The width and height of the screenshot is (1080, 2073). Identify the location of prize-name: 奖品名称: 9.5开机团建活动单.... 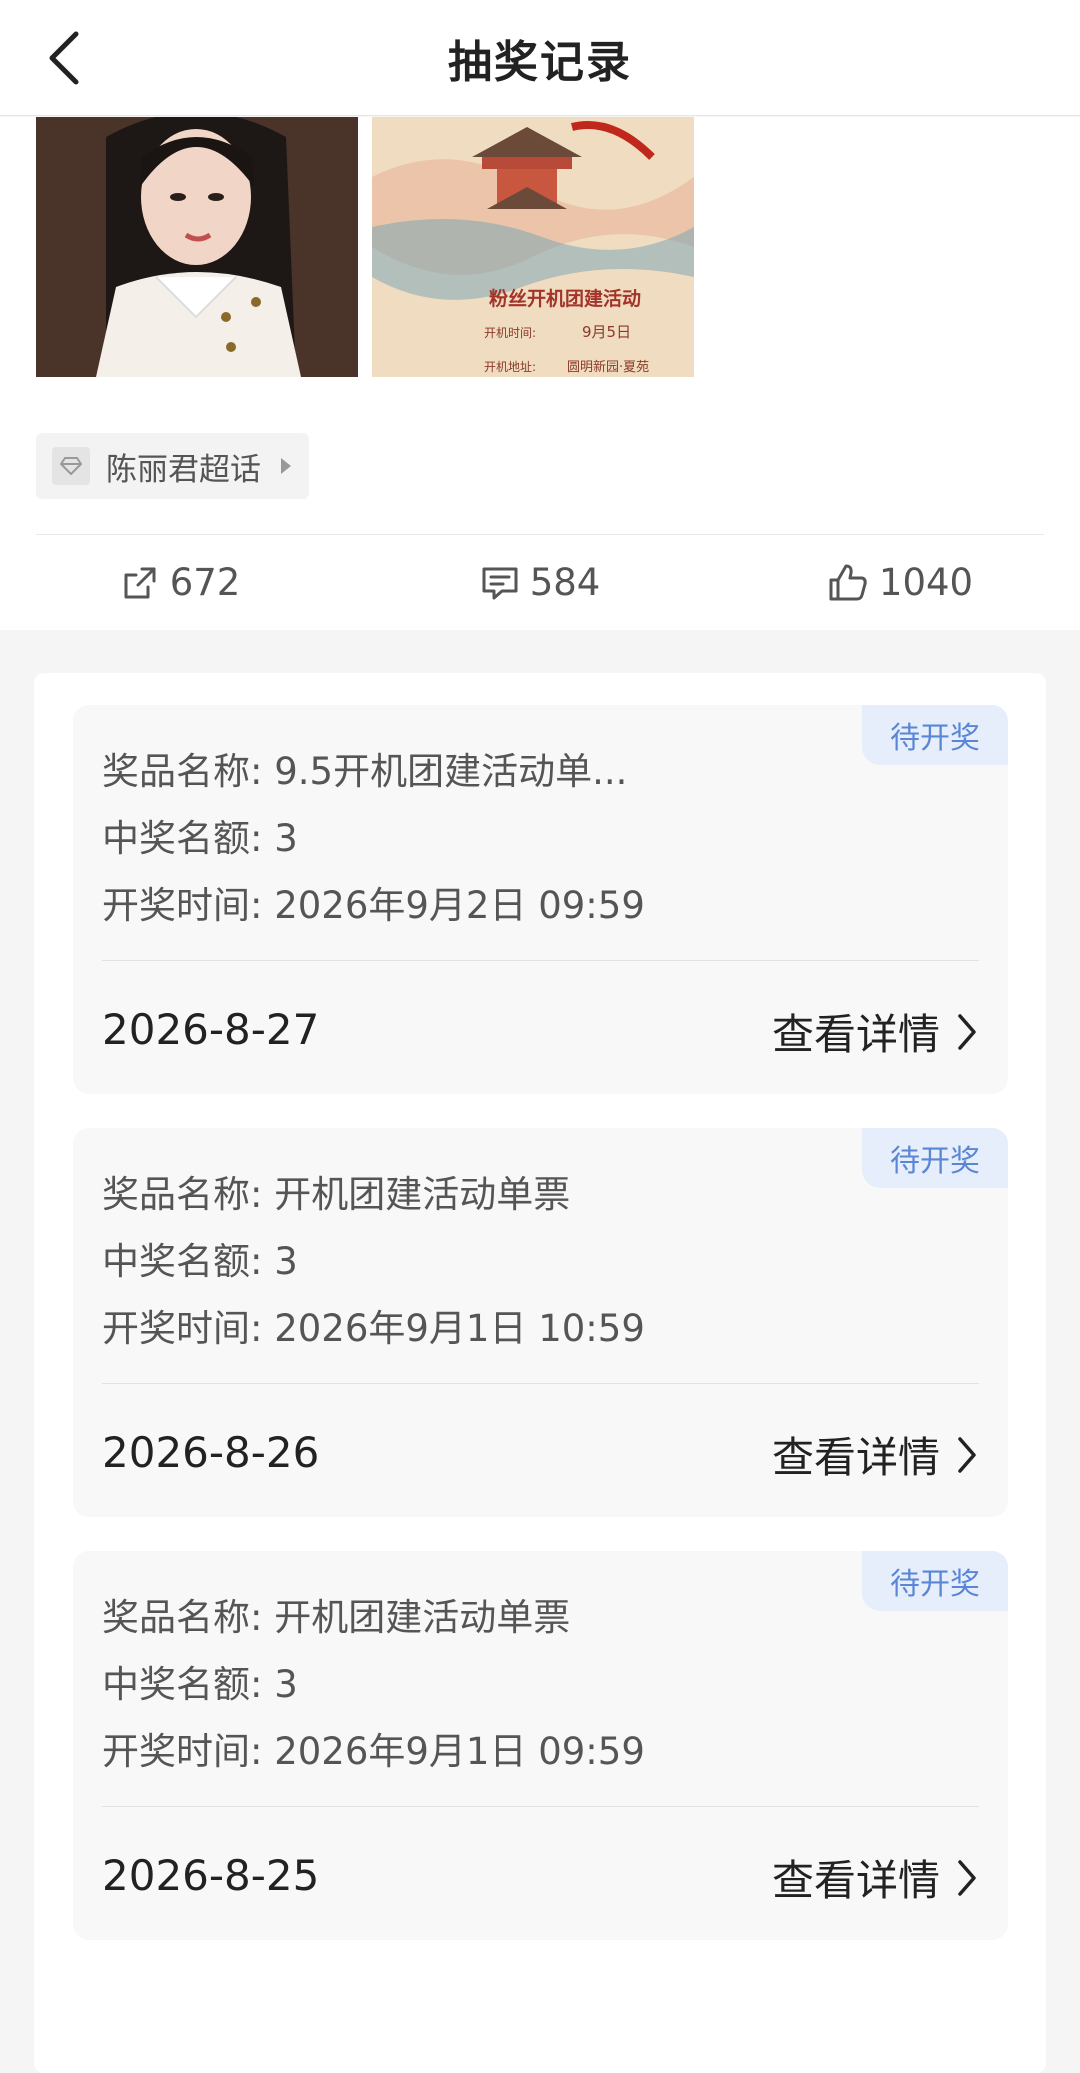
(365, 771).